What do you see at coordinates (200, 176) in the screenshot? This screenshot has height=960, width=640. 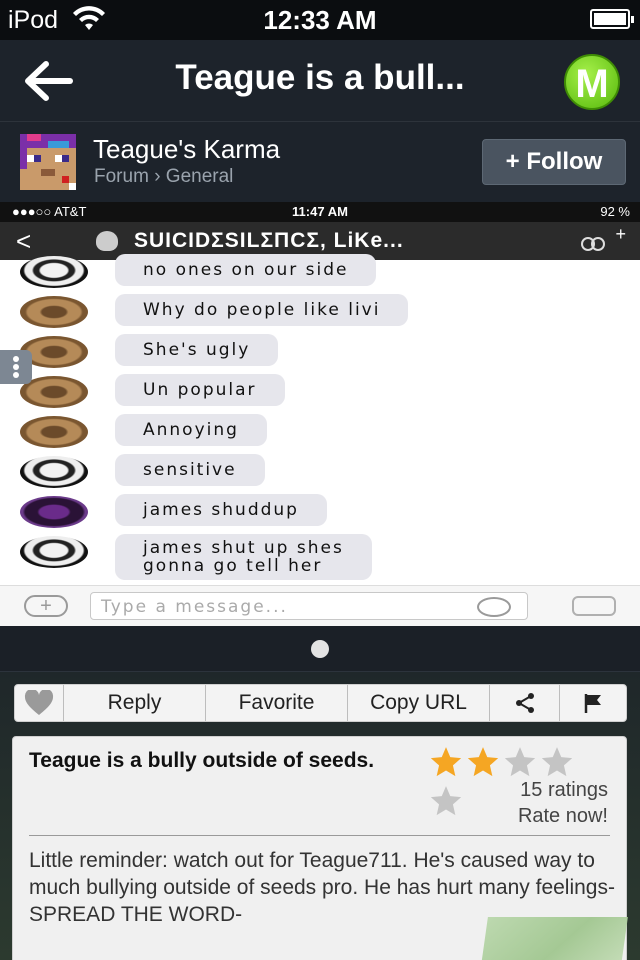 I see `breadcrumb-category: General` at bounding box center [200, 176].